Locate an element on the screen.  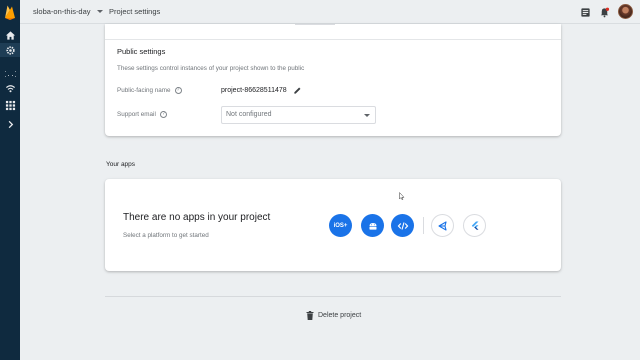
delete-project-button: Delete project is located at coordinates (333, 315).